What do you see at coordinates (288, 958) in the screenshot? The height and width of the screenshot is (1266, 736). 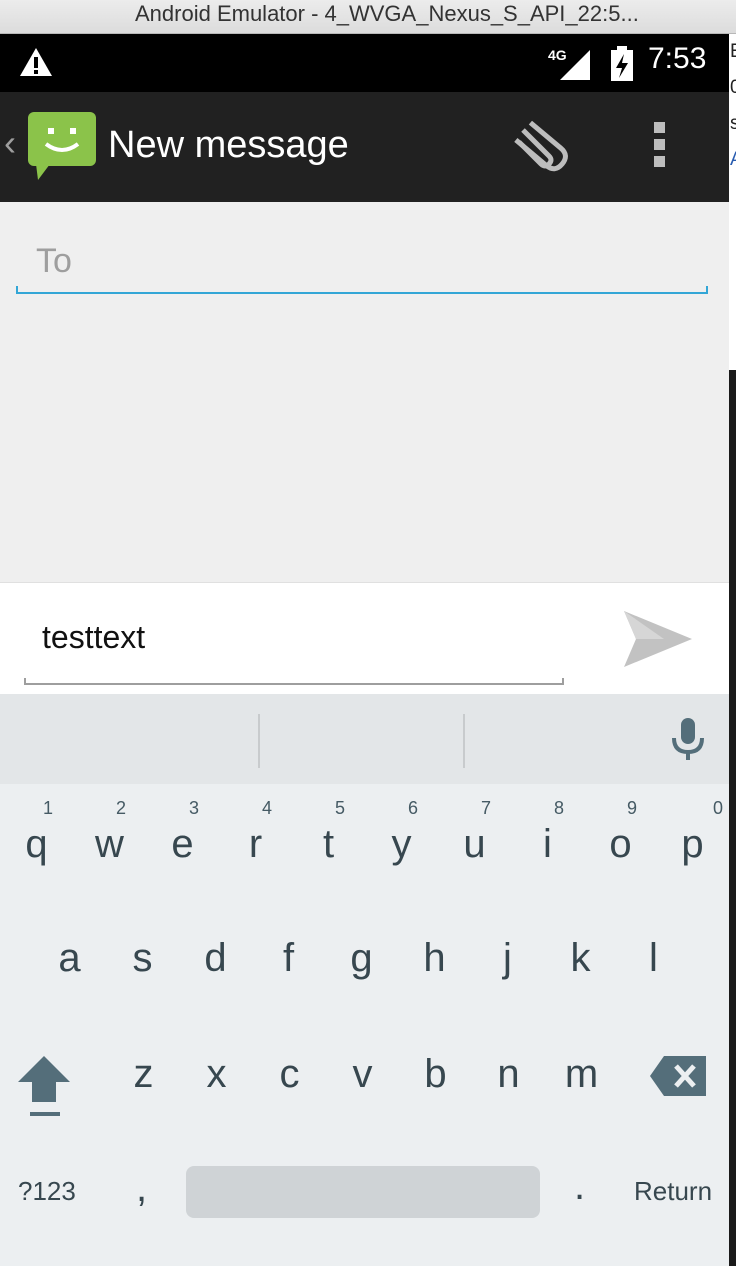 I see `key-label: f` at bounding box center [288, 958].